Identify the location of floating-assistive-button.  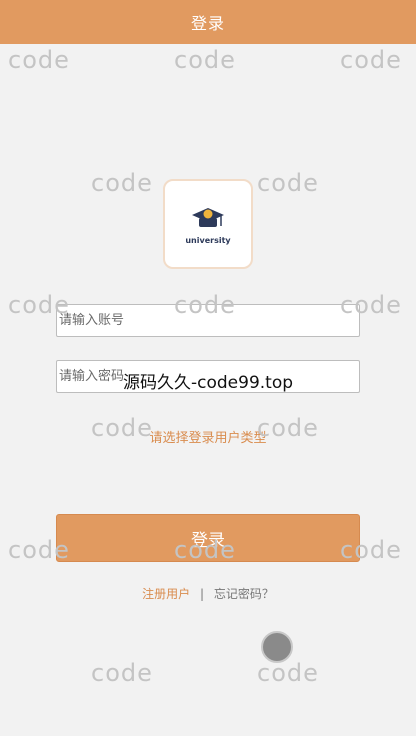
(277, 647).